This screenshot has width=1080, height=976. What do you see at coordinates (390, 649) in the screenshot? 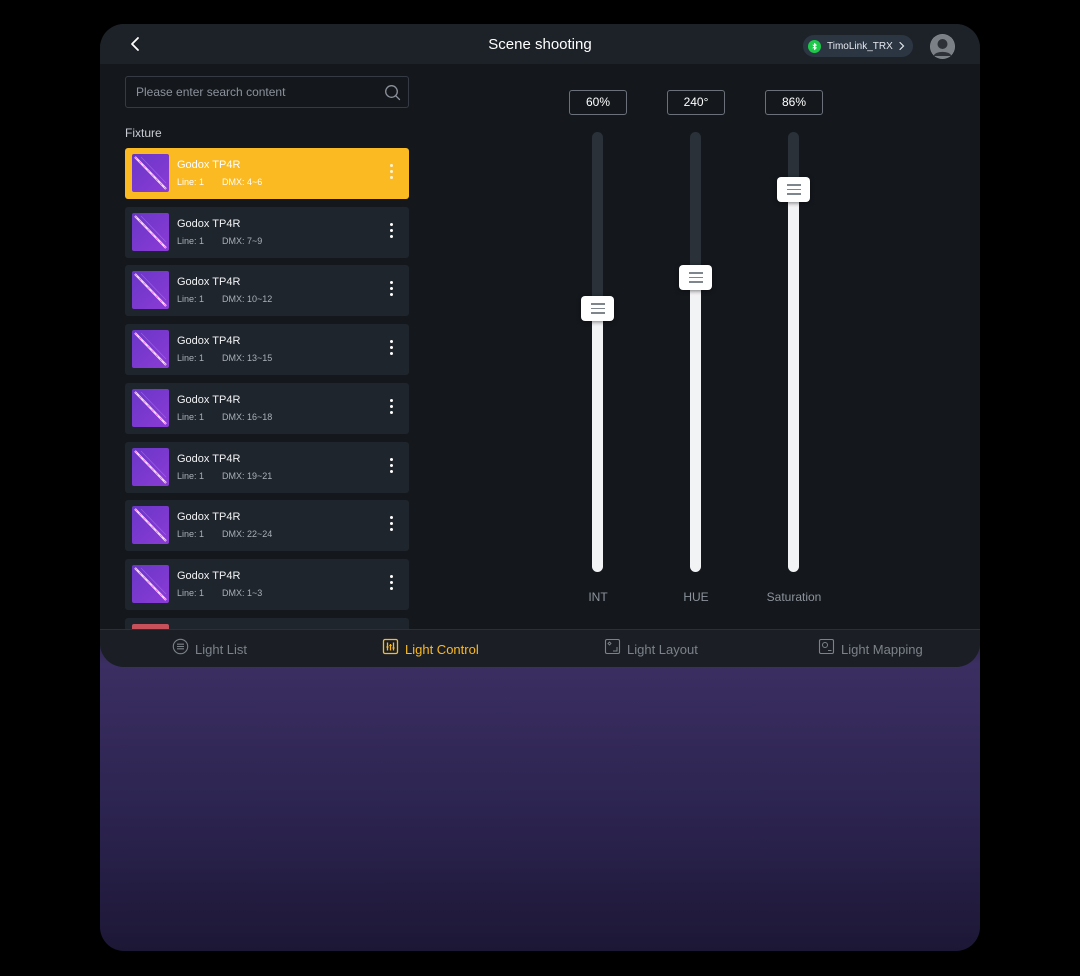
I see `control-icon` at bounding box center [390, 649].